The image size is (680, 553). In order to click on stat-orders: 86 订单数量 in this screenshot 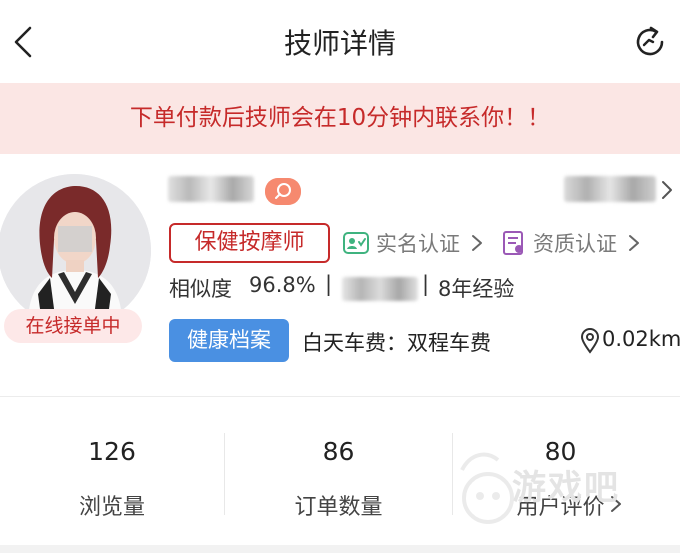, I will do `click(338, 471)`.